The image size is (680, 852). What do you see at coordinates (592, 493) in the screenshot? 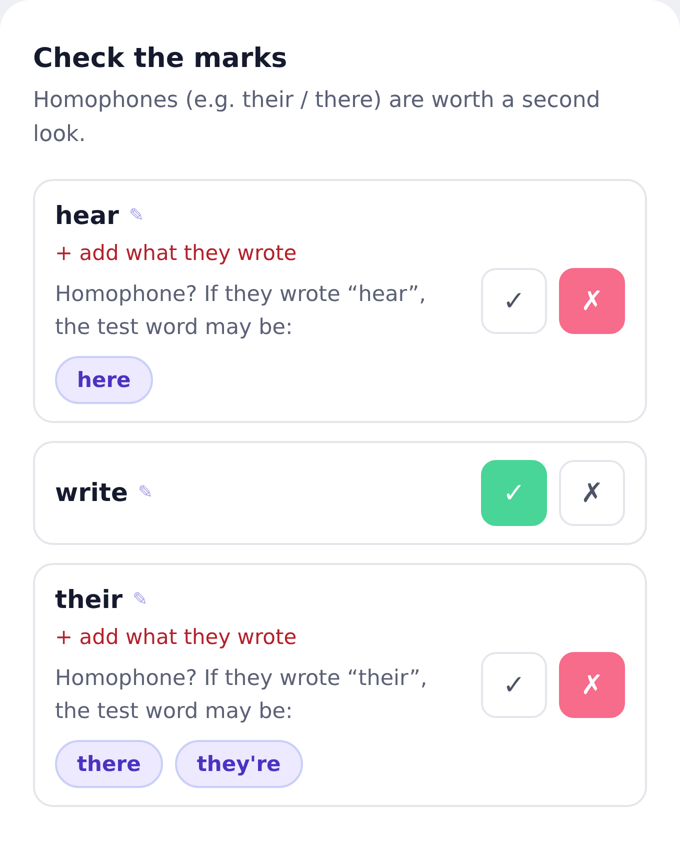
I see `incorrect-button: ✗` at bounding box center [592, 493].